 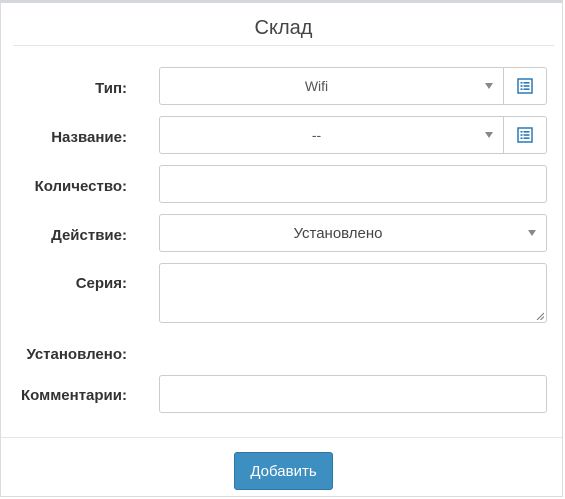 What do you see at coordinates (338, 233) in the screenshot?
I see `action-select-value: Установлено` at bounding box center [338, 233].